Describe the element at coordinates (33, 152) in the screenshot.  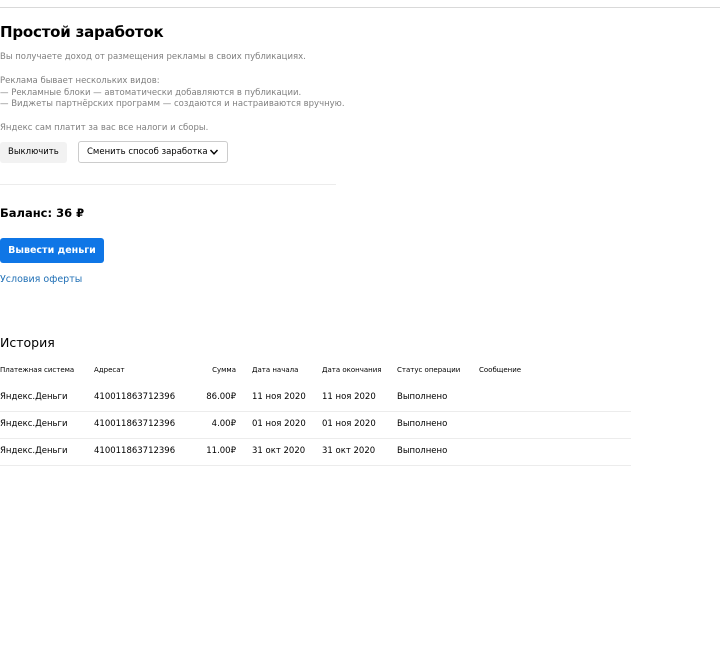
I see `disable-button: Выключить` at that location.